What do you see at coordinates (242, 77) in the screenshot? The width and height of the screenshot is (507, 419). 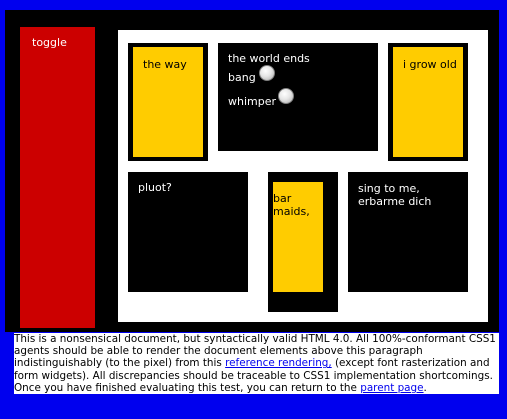 I see `bang-label: bang` at bounding box center [242, 77].